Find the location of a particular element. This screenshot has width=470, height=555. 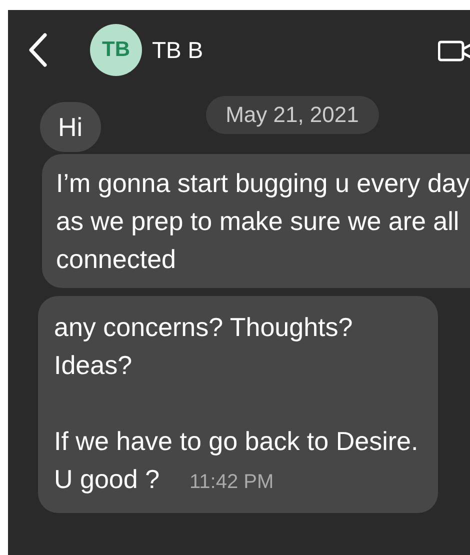

date-label: May 21, 2021 is located at coordinates (292, 115).